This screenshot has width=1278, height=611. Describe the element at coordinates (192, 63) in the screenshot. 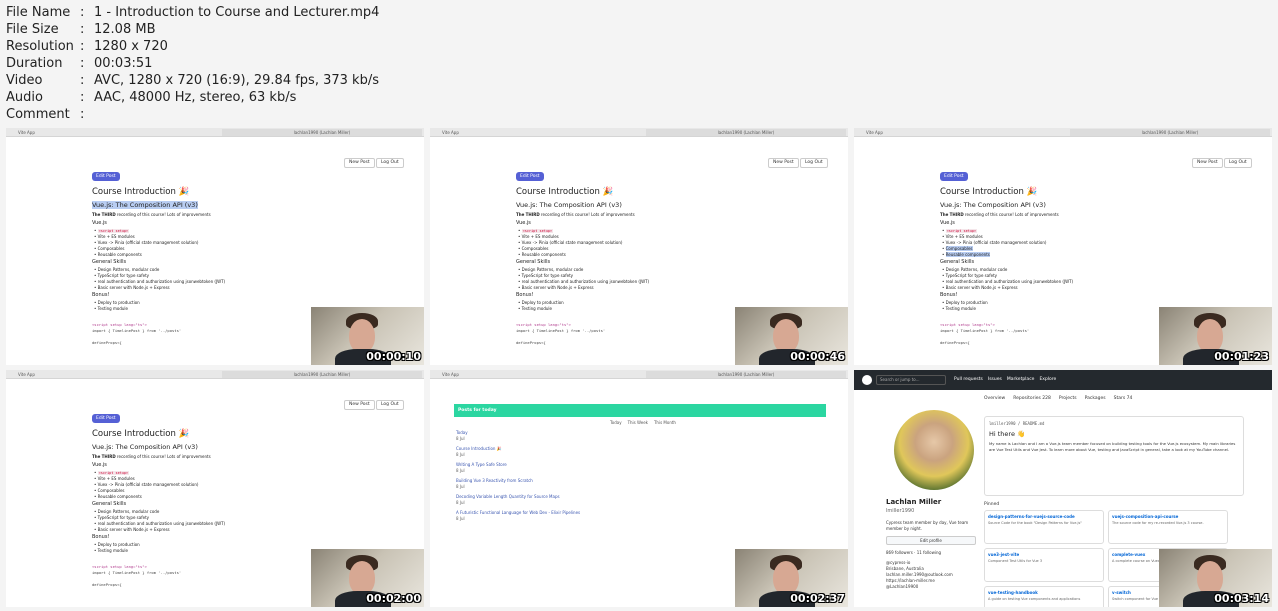

I see `info-row: Duration:00:03:51` at that location.